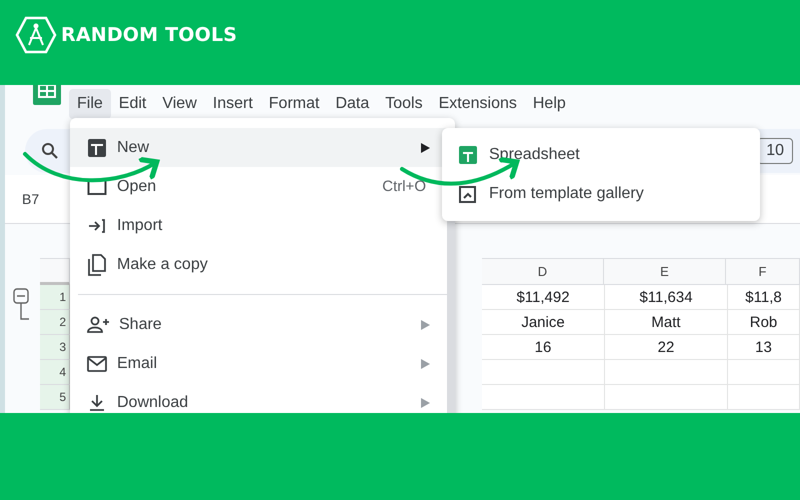 This screenshot has width=800, height=500. I want to click on table-cell: 16, so click(543, 347).